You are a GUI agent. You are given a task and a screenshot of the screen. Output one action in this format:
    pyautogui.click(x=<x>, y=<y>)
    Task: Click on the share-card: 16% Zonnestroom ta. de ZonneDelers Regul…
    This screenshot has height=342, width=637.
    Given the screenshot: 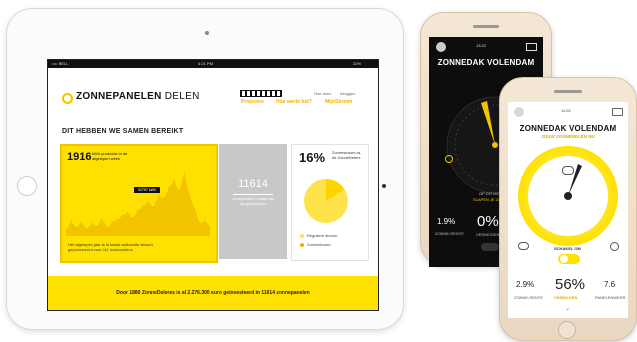 What is the action you would take?
    pyautogui.click(x=330, y=202)
    